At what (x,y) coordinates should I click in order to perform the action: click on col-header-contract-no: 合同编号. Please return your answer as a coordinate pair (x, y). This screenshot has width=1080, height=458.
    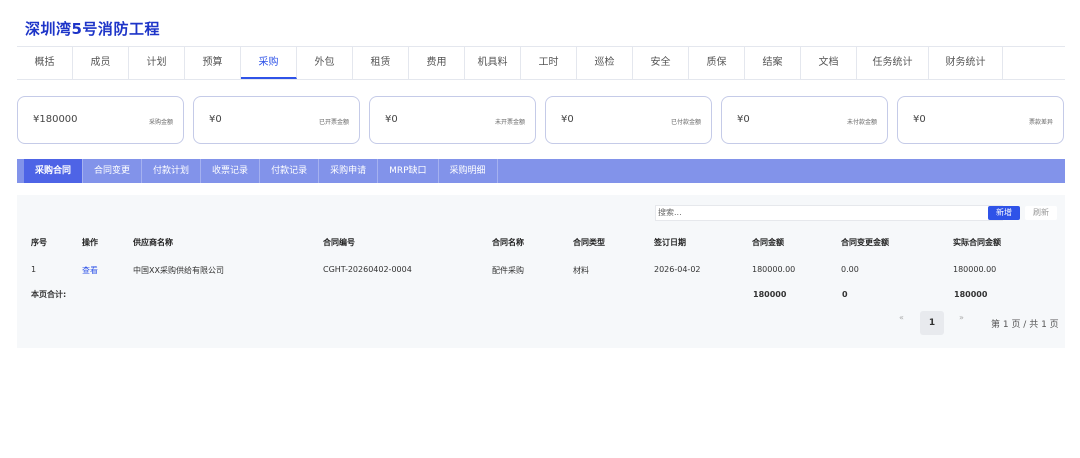
    Looking at the image, I should click on (339, 242).